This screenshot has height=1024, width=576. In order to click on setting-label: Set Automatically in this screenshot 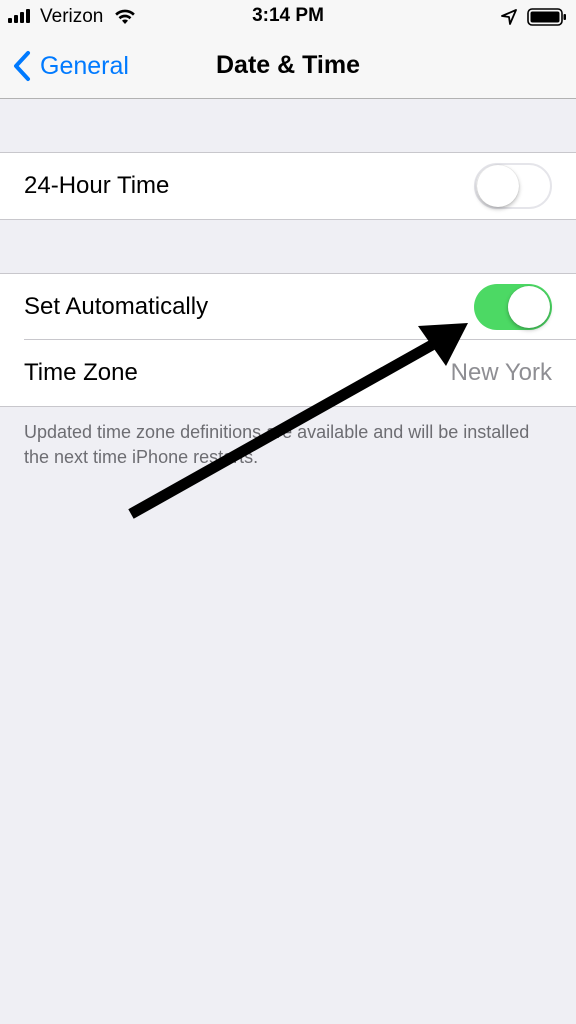, I will do `click(116, 306)`.